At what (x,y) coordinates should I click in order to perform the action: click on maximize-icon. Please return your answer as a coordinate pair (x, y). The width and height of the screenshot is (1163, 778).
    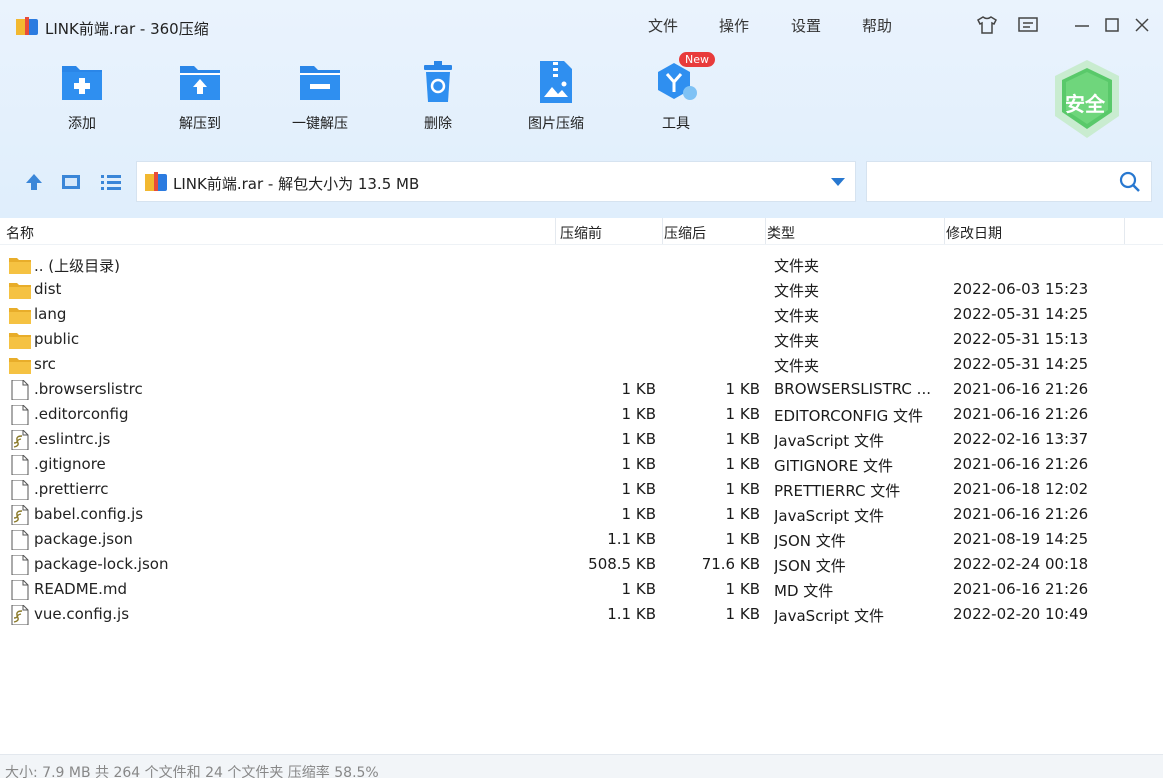
    Looking at the image, I should click on (1112, 25).